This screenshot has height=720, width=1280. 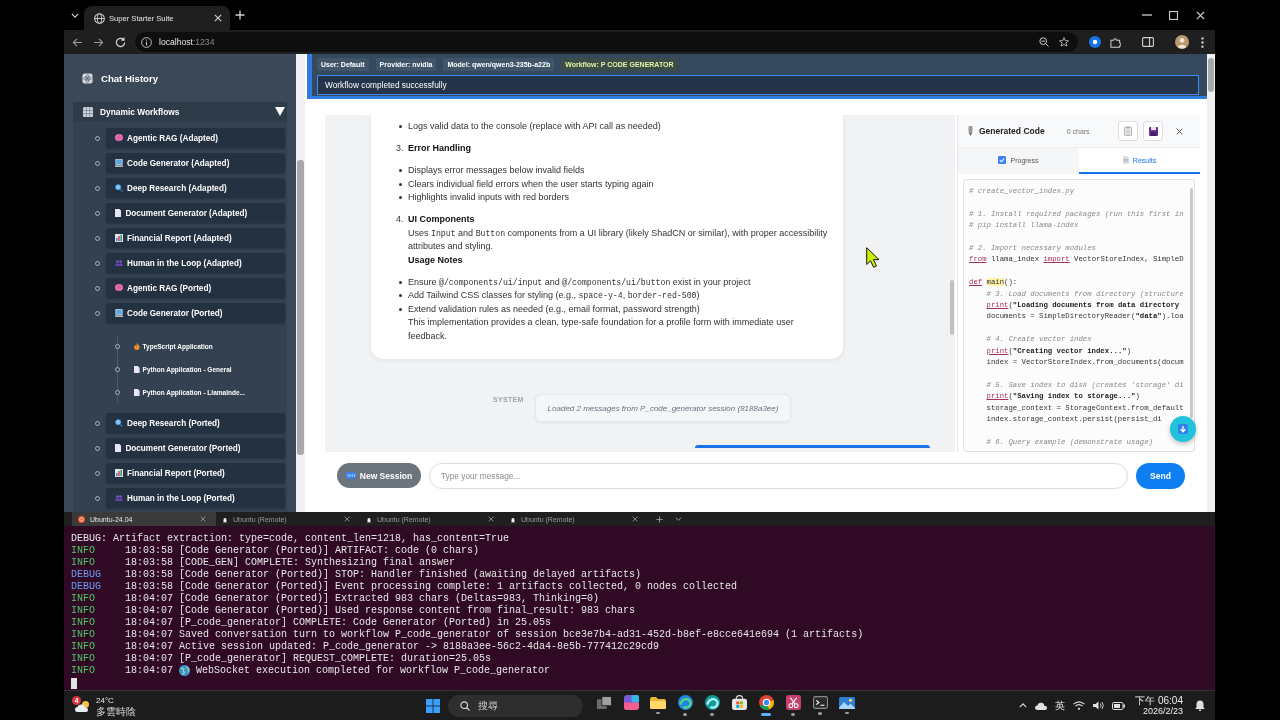 I want to click on log-message: [CODE_GEN] COMPLETE: Synthesizing final answer, so click(x=317, y=563).